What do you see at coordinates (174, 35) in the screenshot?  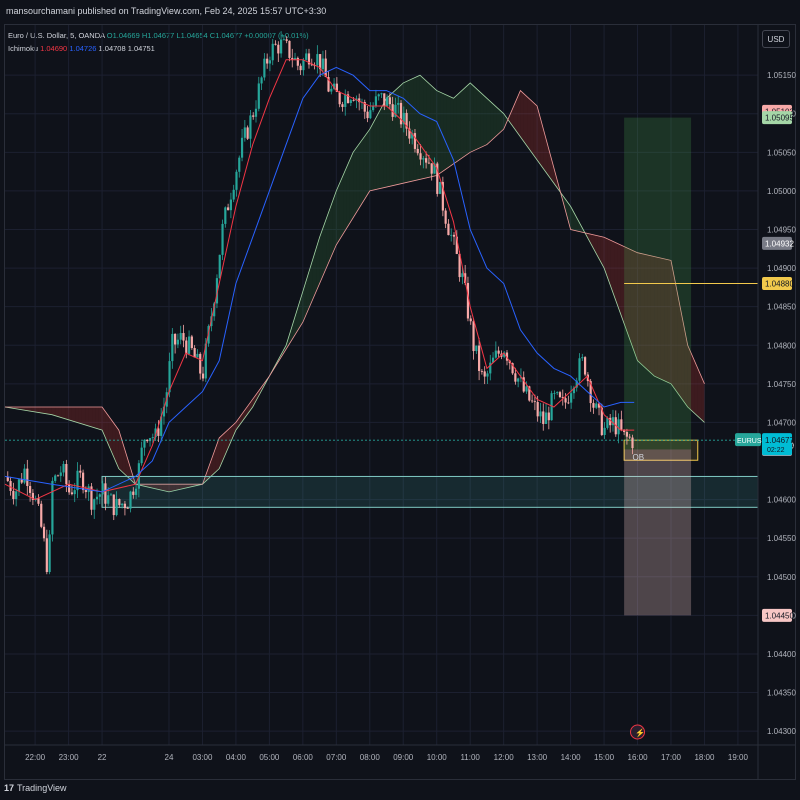 I see `ohlc-values: O1.04669 H1.04677 L1.04654 C1.04677` at bounding box center [174, 35].